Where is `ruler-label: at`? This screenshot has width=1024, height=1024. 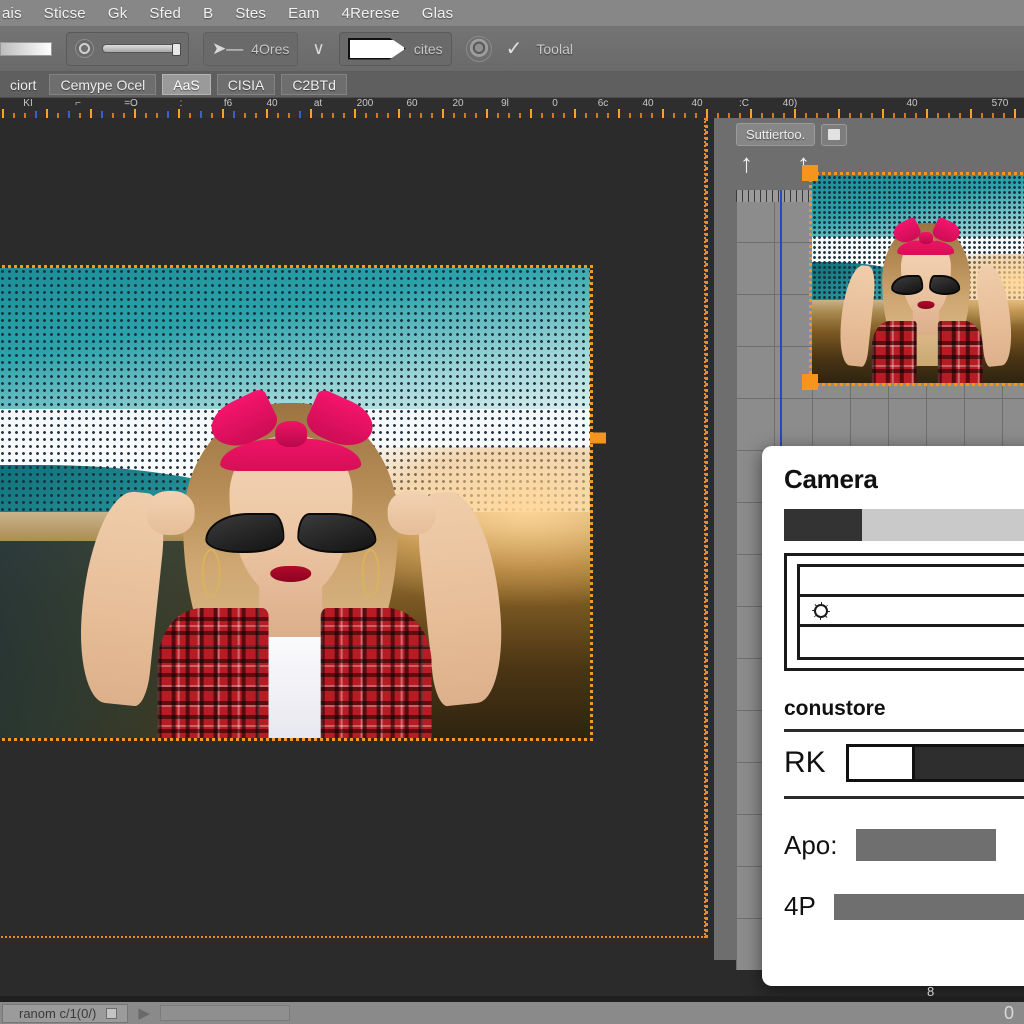 ruler-label: at is located at coordinates (318, 103).